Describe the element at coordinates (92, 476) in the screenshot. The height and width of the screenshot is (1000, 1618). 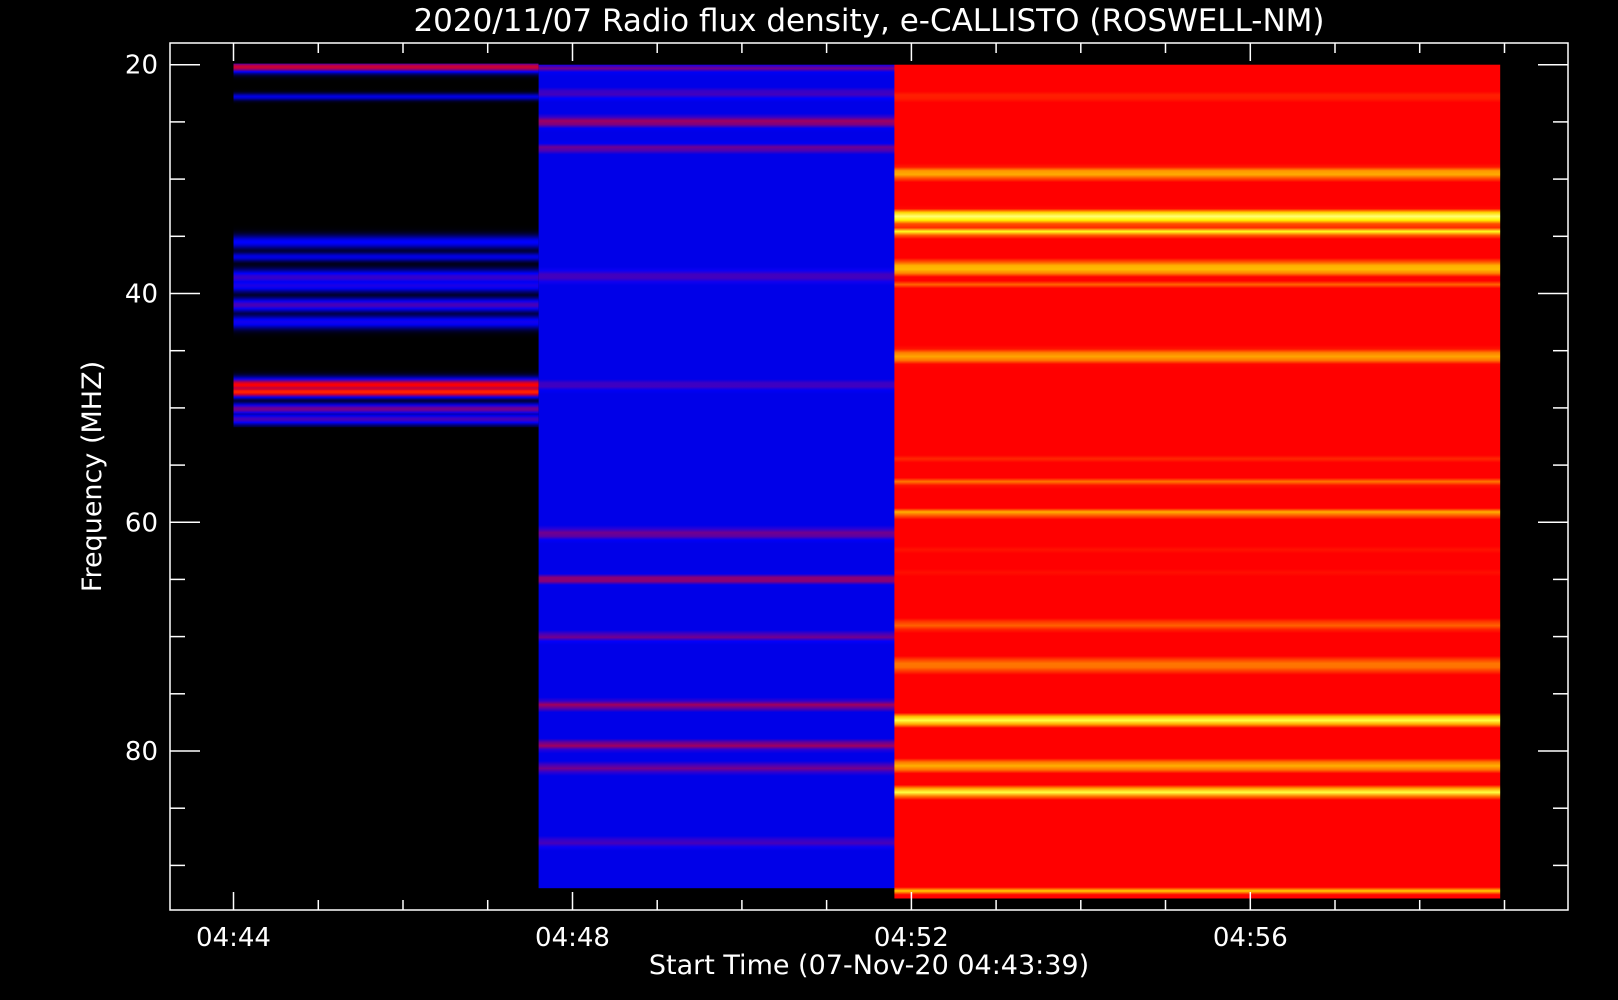
I see `y-axis-label: Frequency (MHZ)` at that location.